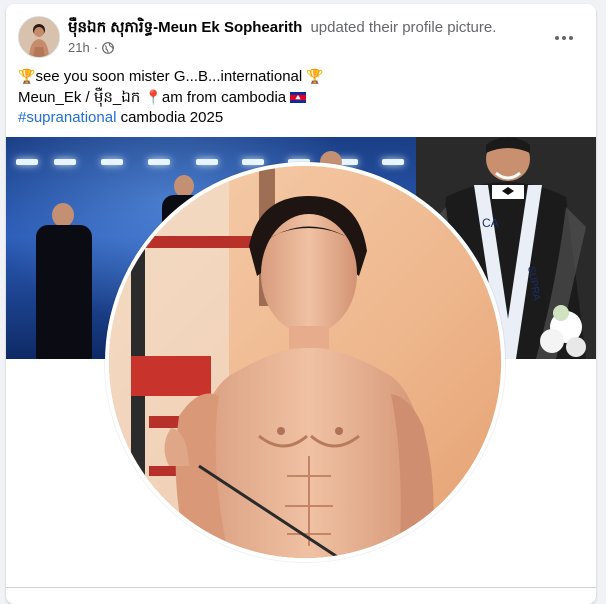 This screenshot has height=604, width=606. What do you see at coordinates (226, 97) in the screenshot?
I see `message-line-2-text-b: am from cambodia` at bounding box center [226, 97].